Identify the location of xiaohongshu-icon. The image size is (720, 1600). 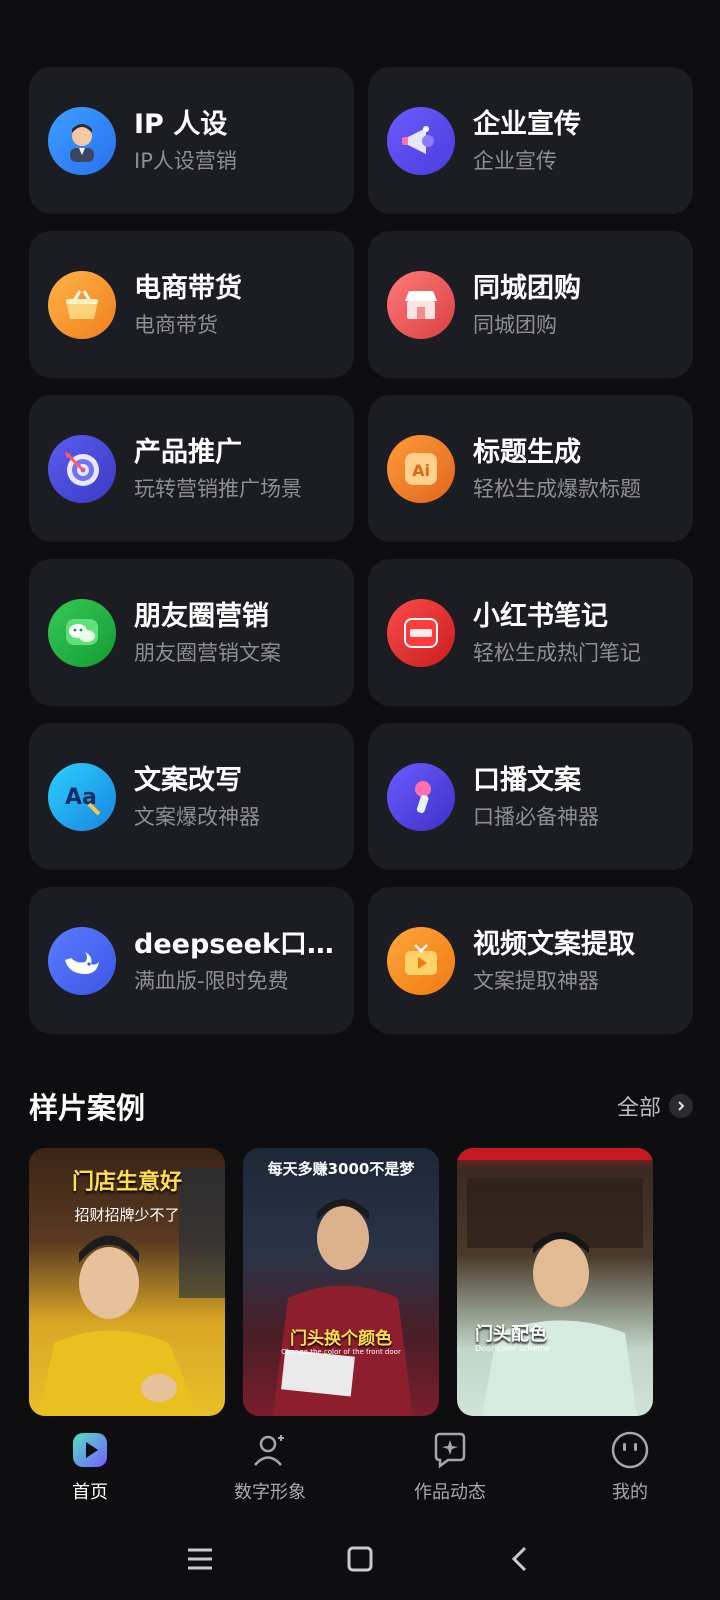
(421, 632).